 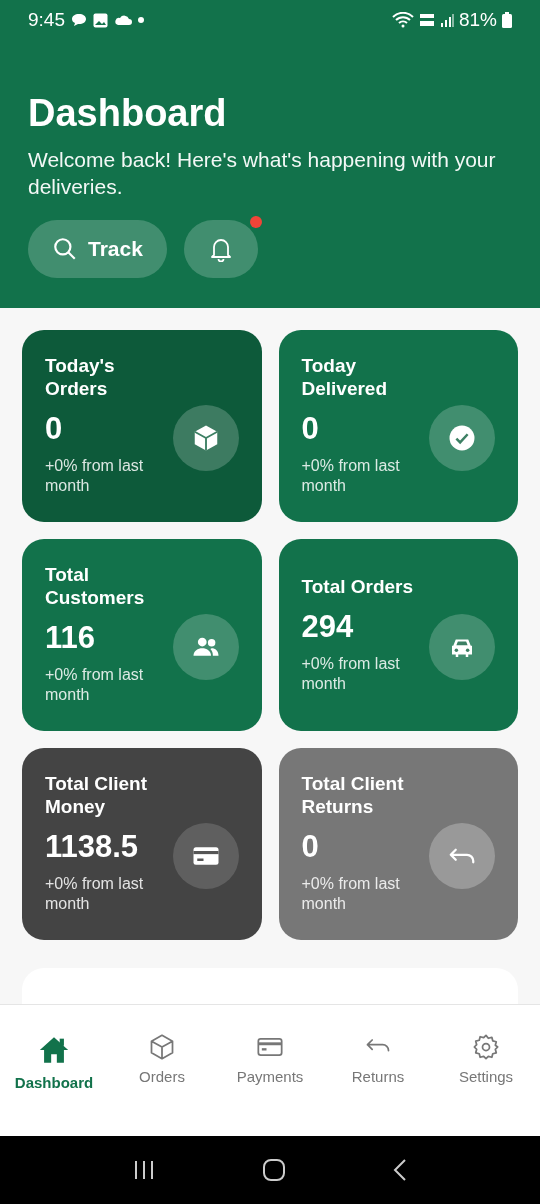 I want to click on signal-icon, so click(x=446, y=20).